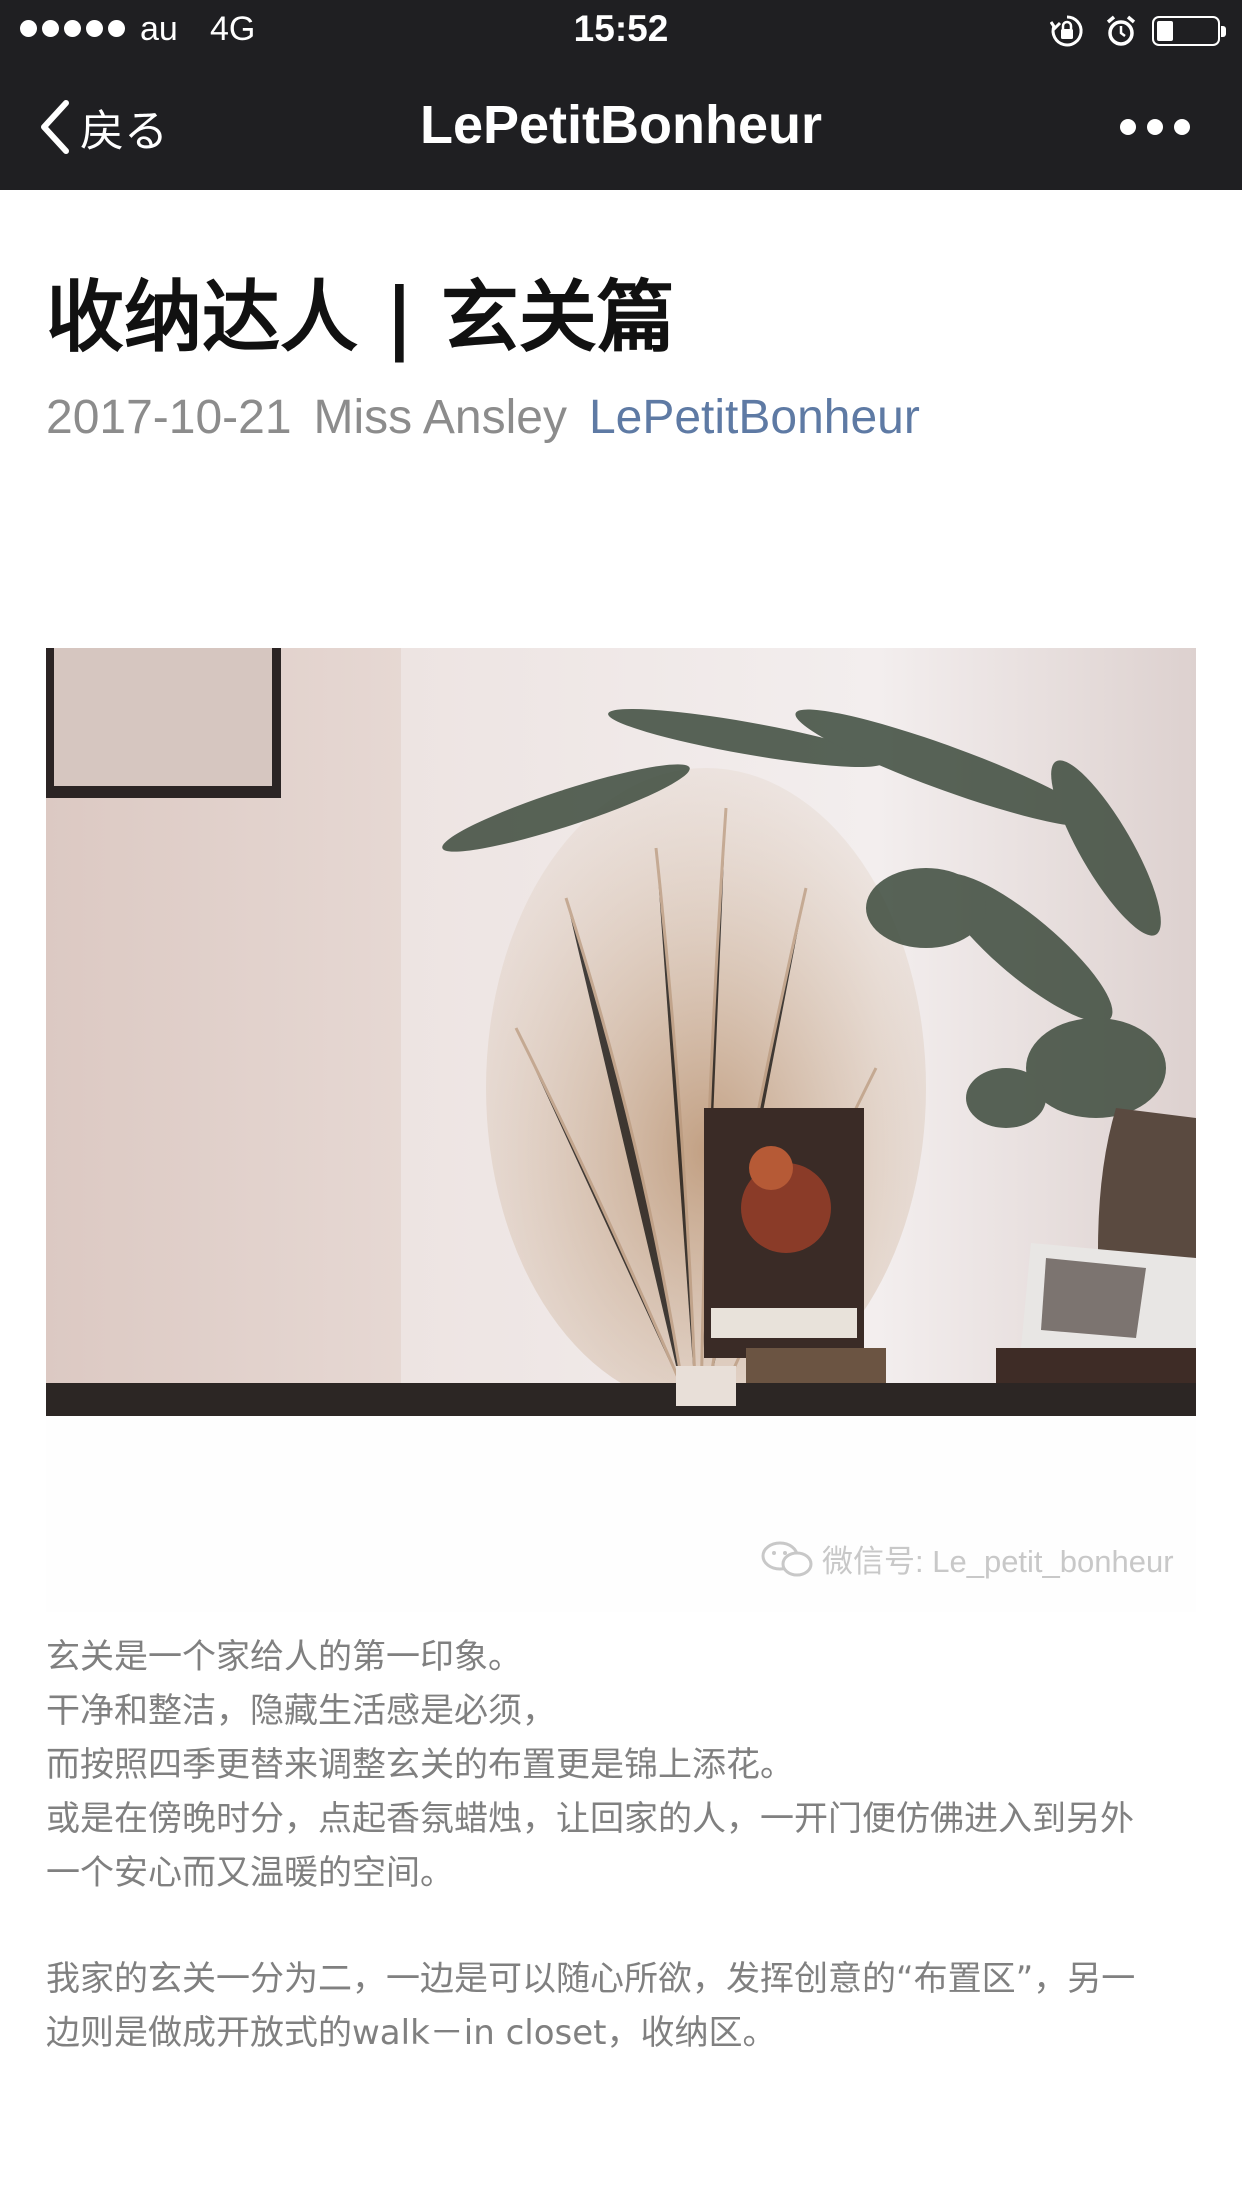 This screenshot has width=1242, height=2208. Describe the element at coordinates (1155, 127) in the screenshot. I see `more-options-button` at that location.